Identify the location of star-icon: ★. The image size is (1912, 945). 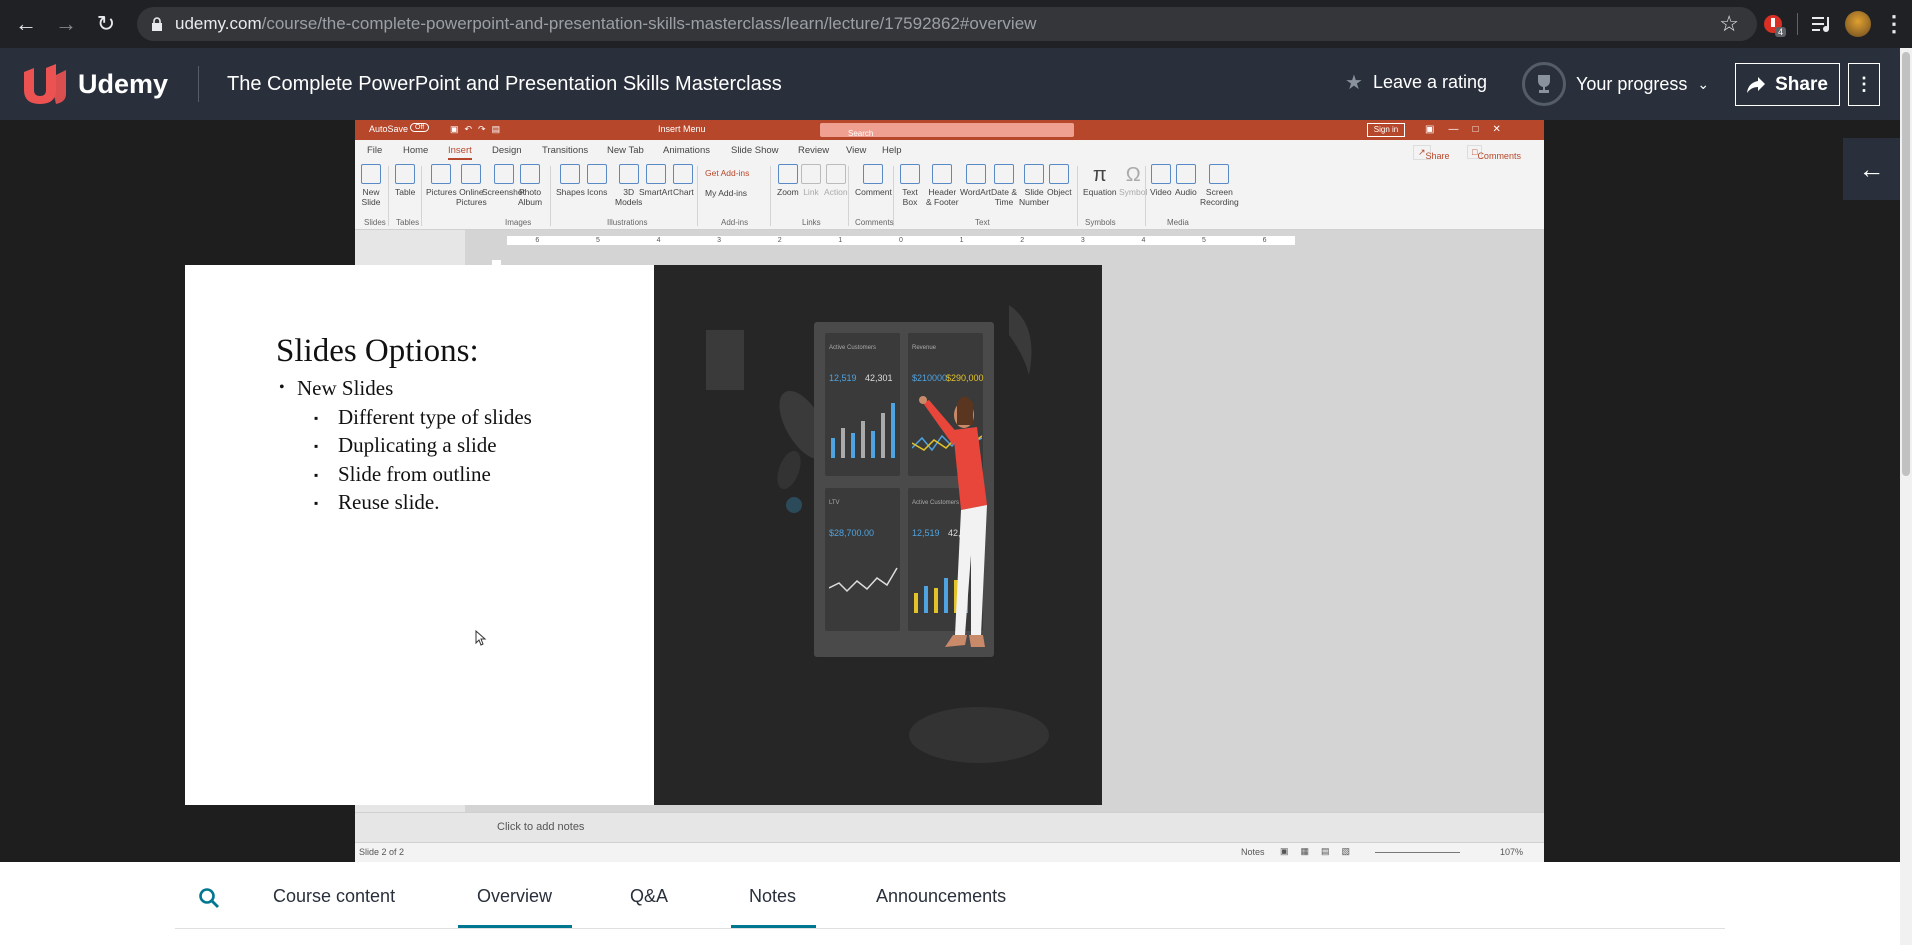
(1354, 83).